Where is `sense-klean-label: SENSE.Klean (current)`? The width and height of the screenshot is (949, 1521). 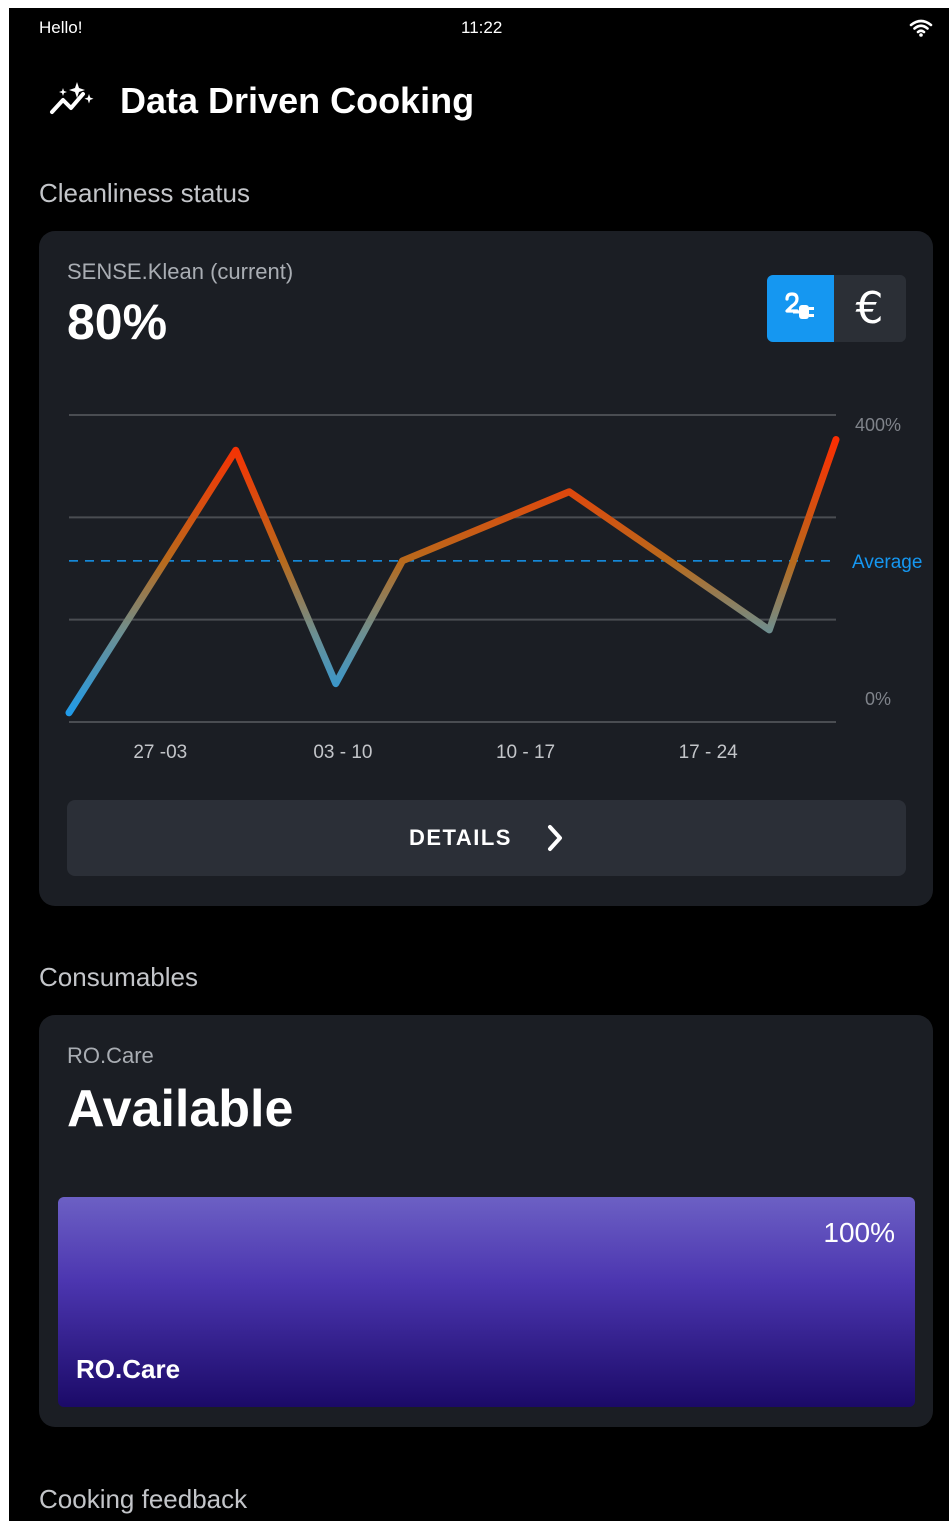
sense-klean-label: SENSE.Klean (current) is located at coordinates (180, 271).